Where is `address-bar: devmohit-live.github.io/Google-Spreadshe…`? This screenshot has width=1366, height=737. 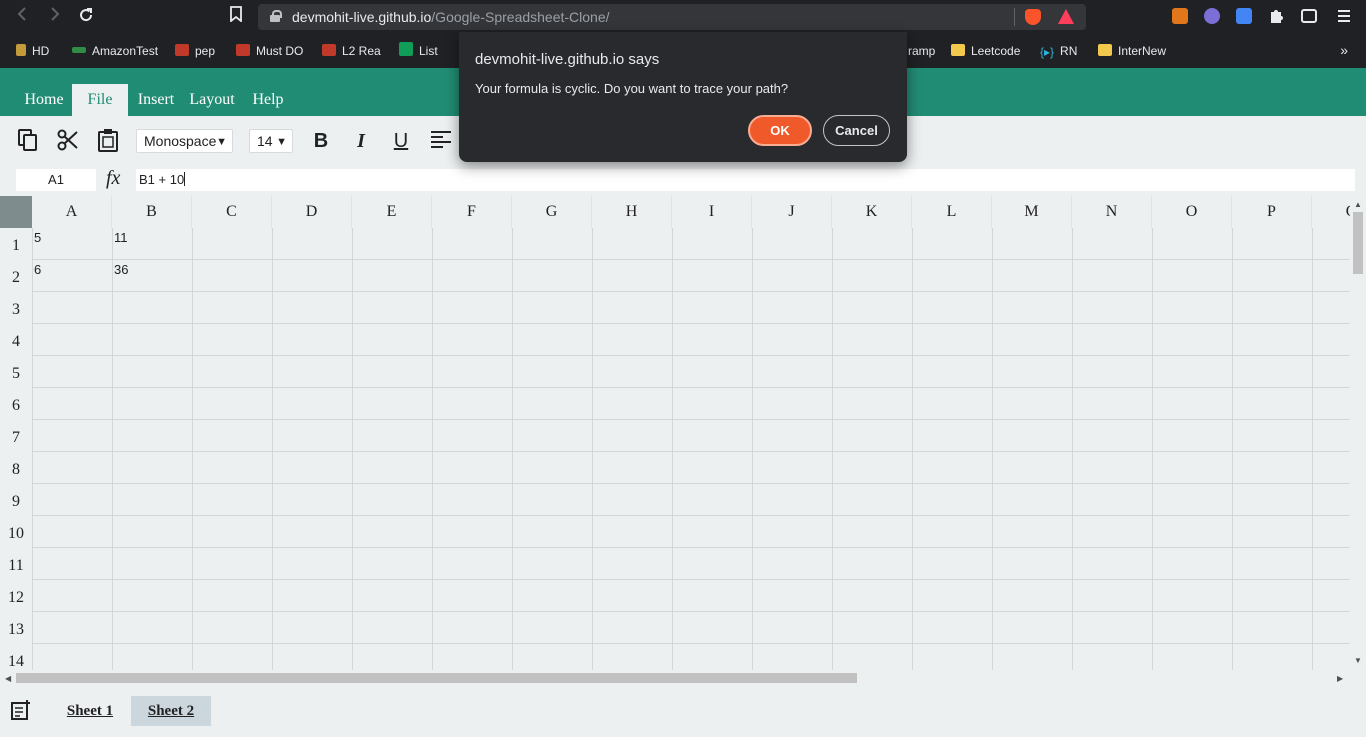 address-bar: devmohit-live.github.io/Google-Spreadshe… is located at coordinates (672, 17).